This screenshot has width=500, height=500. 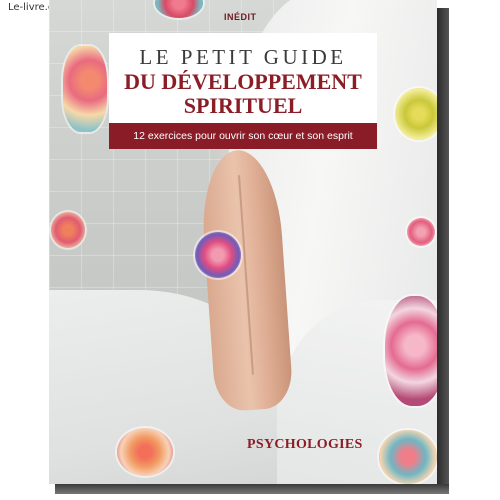 What do you see at coordinates (443, 246) in the screenshot?
I see `book-edge-shadow` at bounding box center [443, 246].